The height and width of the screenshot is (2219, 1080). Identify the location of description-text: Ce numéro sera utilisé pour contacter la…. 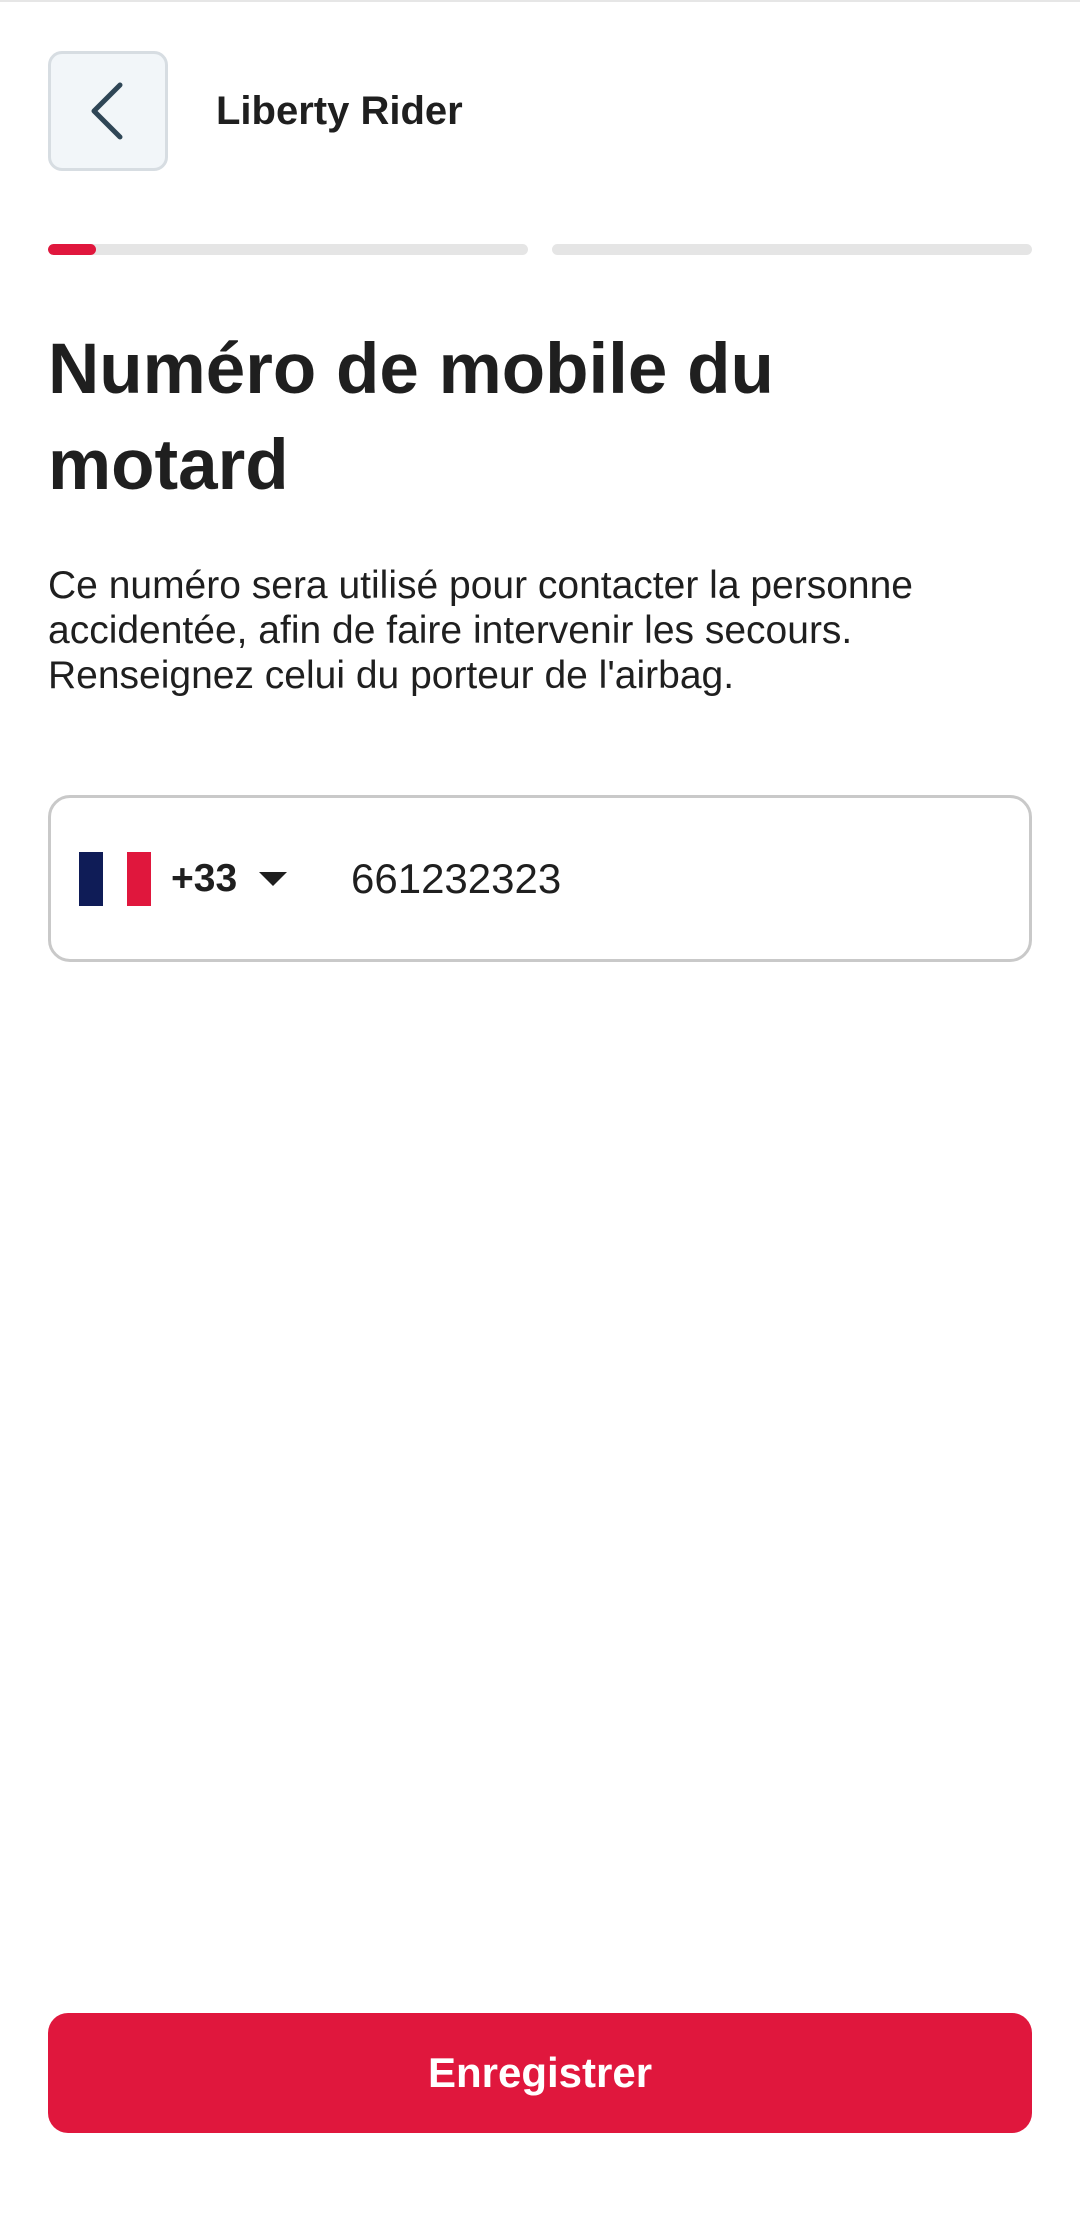
(480, 630).